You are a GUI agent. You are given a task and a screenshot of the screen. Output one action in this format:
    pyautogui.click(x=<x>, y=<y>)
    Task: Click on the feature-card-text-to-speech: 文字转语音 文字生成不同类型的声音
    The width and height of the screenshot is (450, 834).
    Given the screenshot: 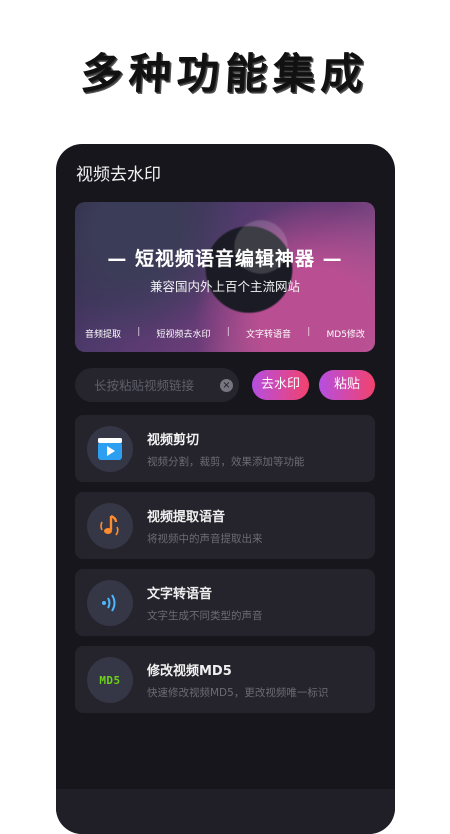 What is the action you would take?
    pyautogui.click(x=225, y=602)
    